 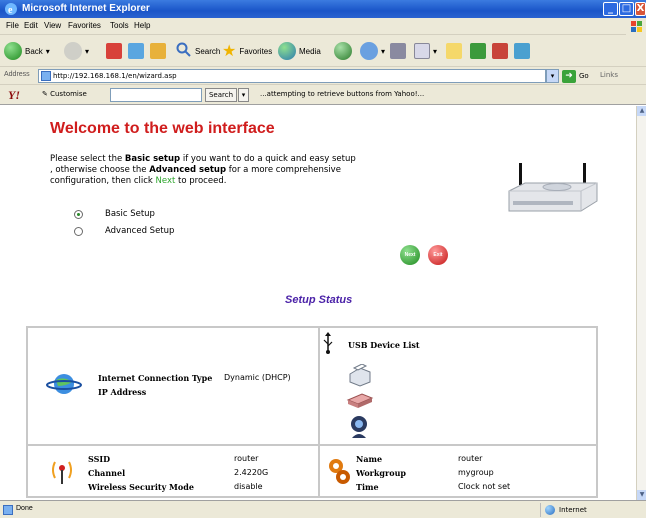 What do you see at coordinates (360, 375) in the screenshot?
I see `printer-icon` at bounding box center [360, 375].